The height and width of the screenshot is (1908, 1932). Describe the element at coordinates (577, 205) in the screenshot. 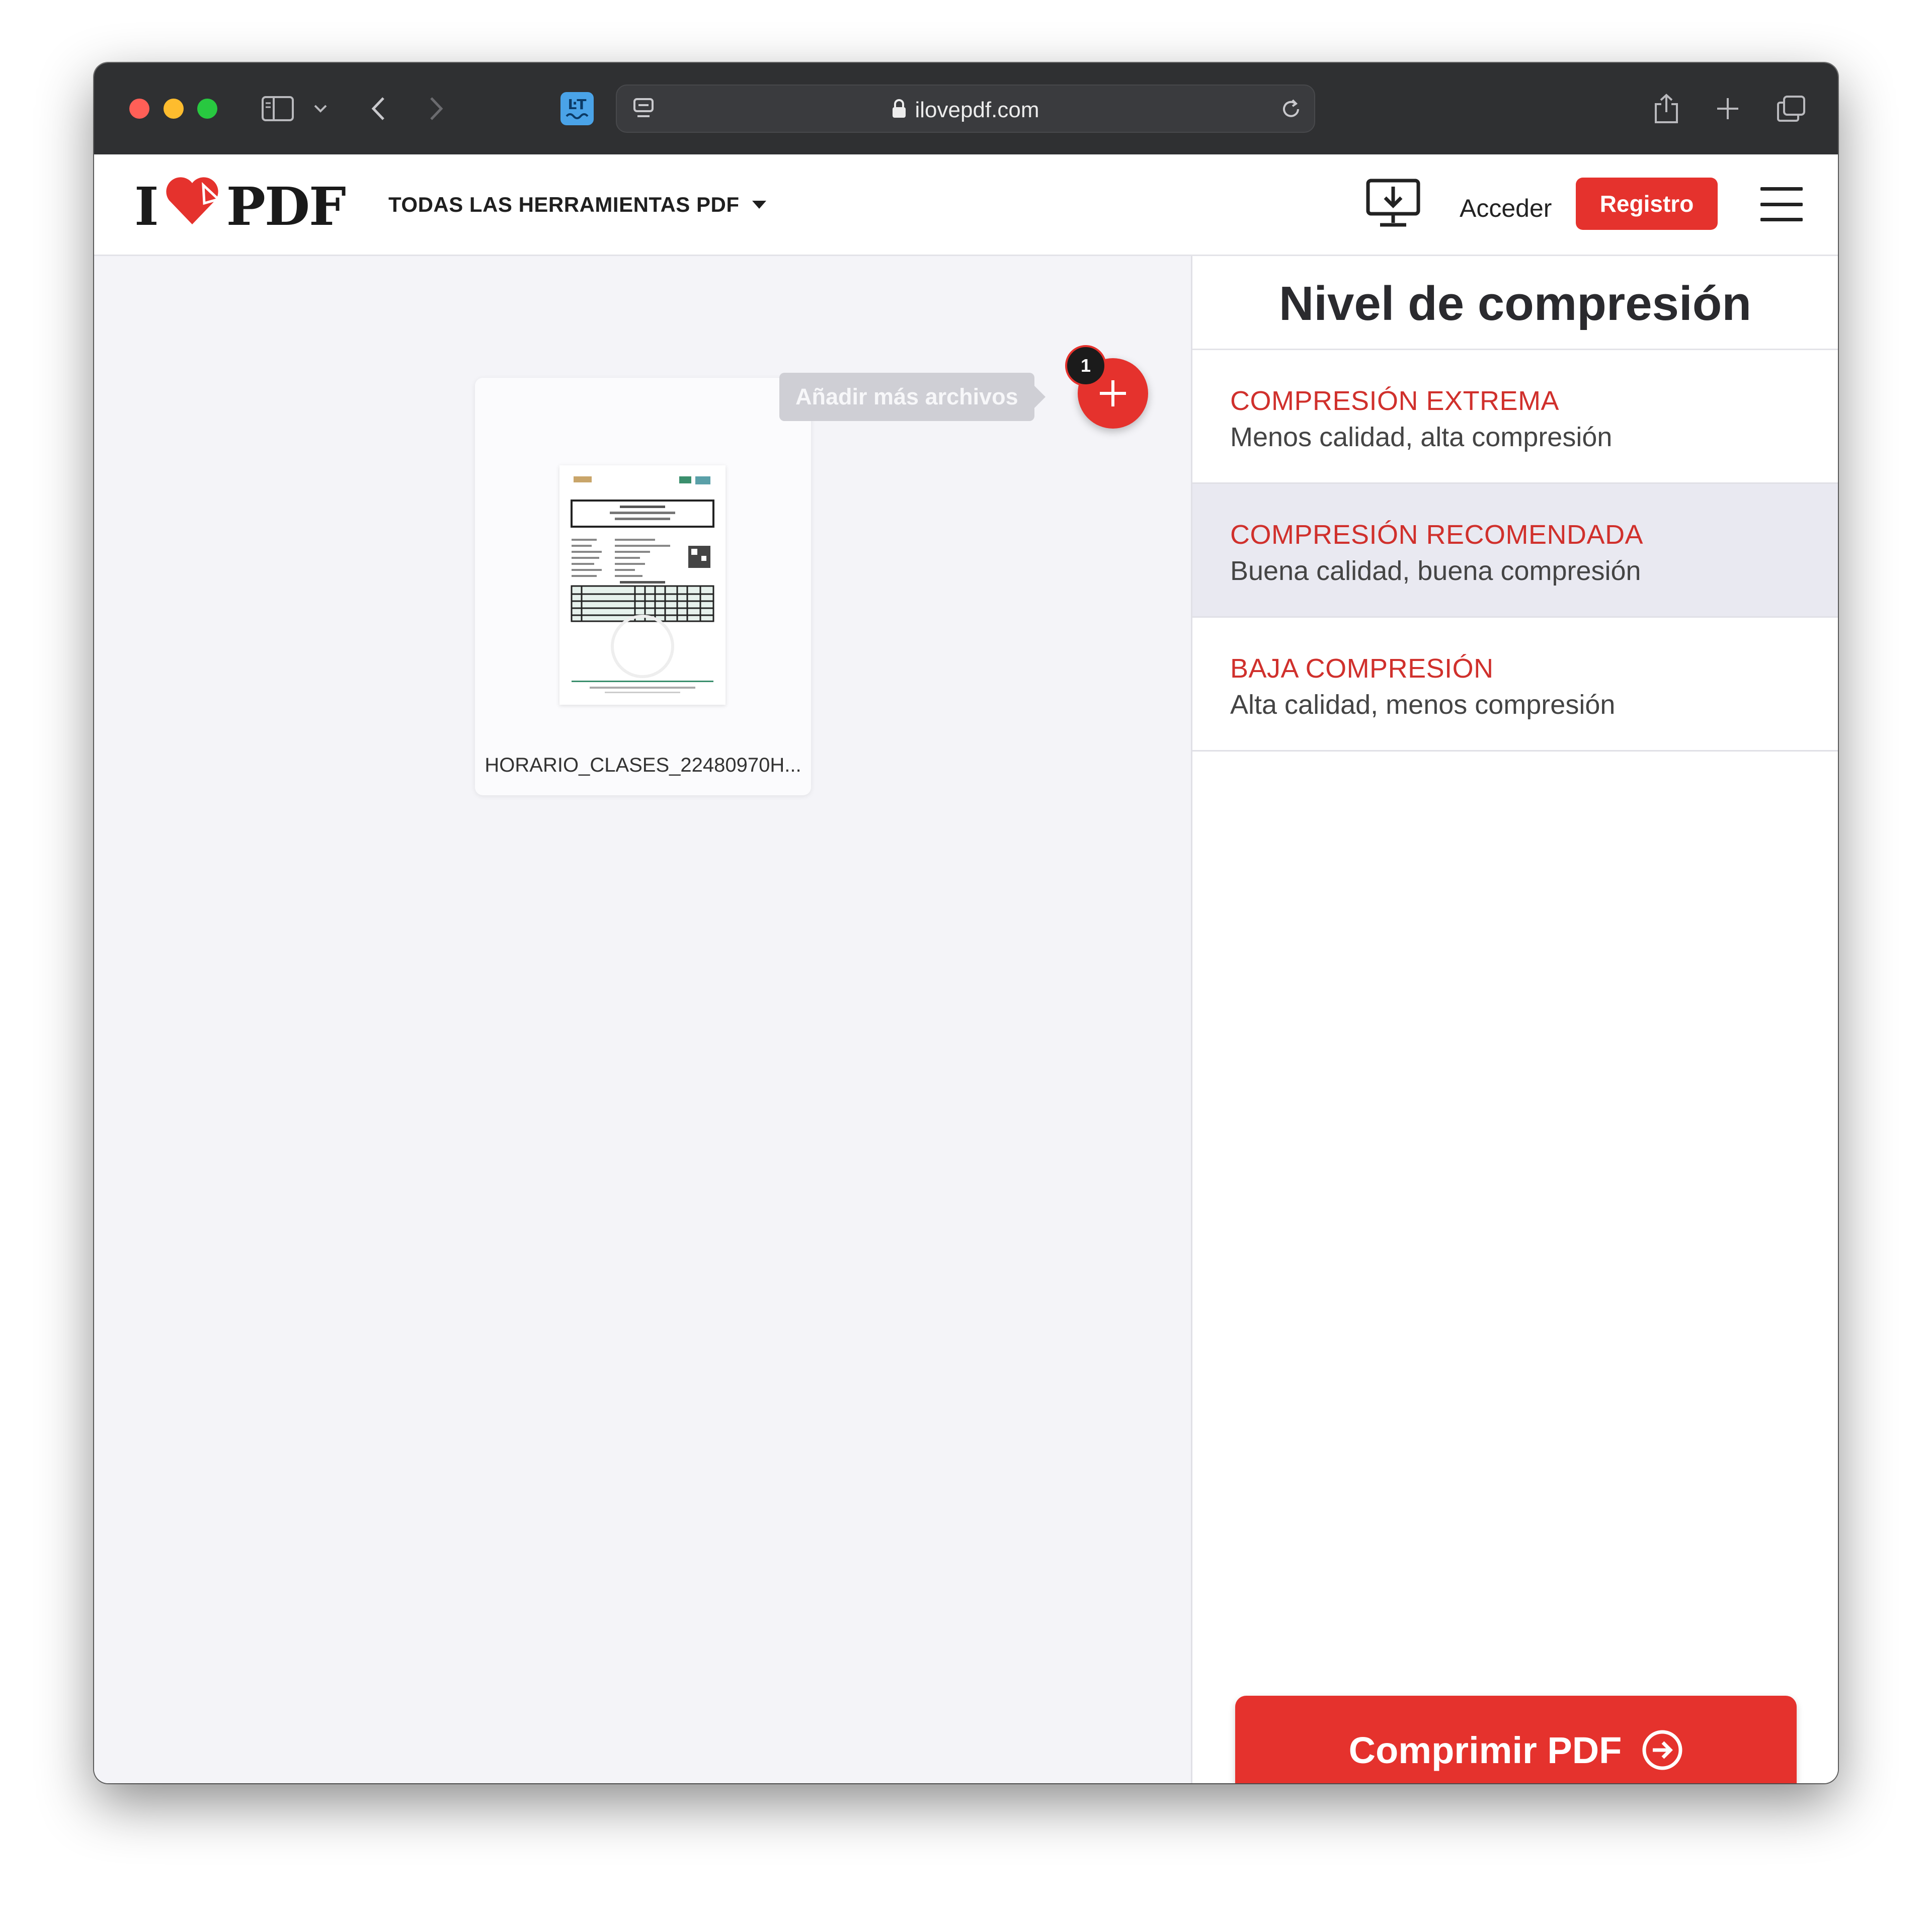

I see `all-tools-menu: TODAS LAS HERRAMIENTAS PDF` at that location.